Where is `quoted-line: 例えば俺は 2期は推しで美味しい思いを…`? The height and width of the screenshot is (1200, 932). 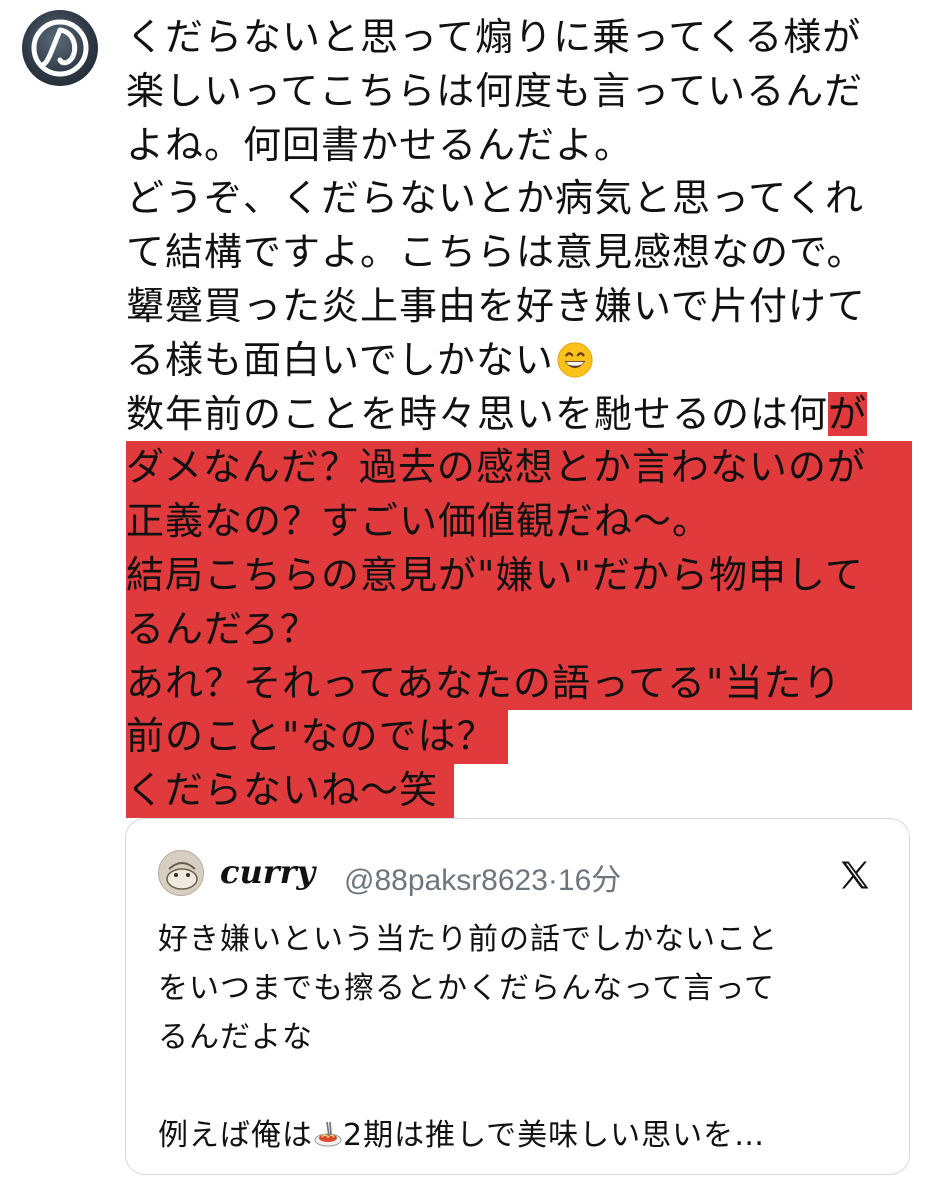
quoted-line: 例えば俺は 2期は推しで美味しい思いを… is located at coordinates (462, 1135).